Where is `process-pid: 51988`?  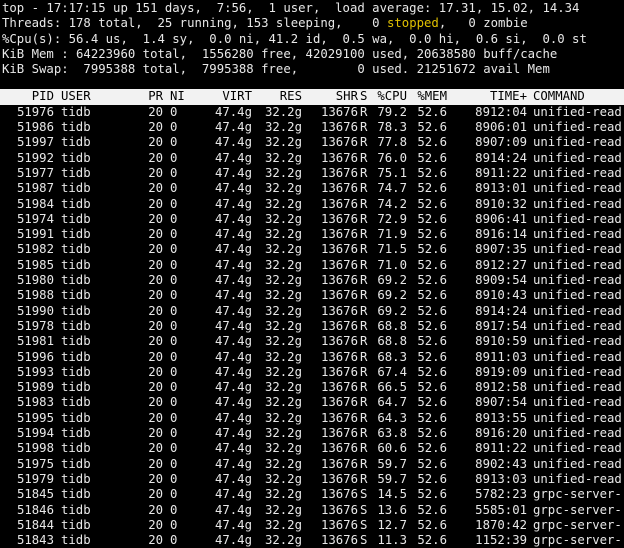 process-pid: 51988 is located at coordinates (35, 295).